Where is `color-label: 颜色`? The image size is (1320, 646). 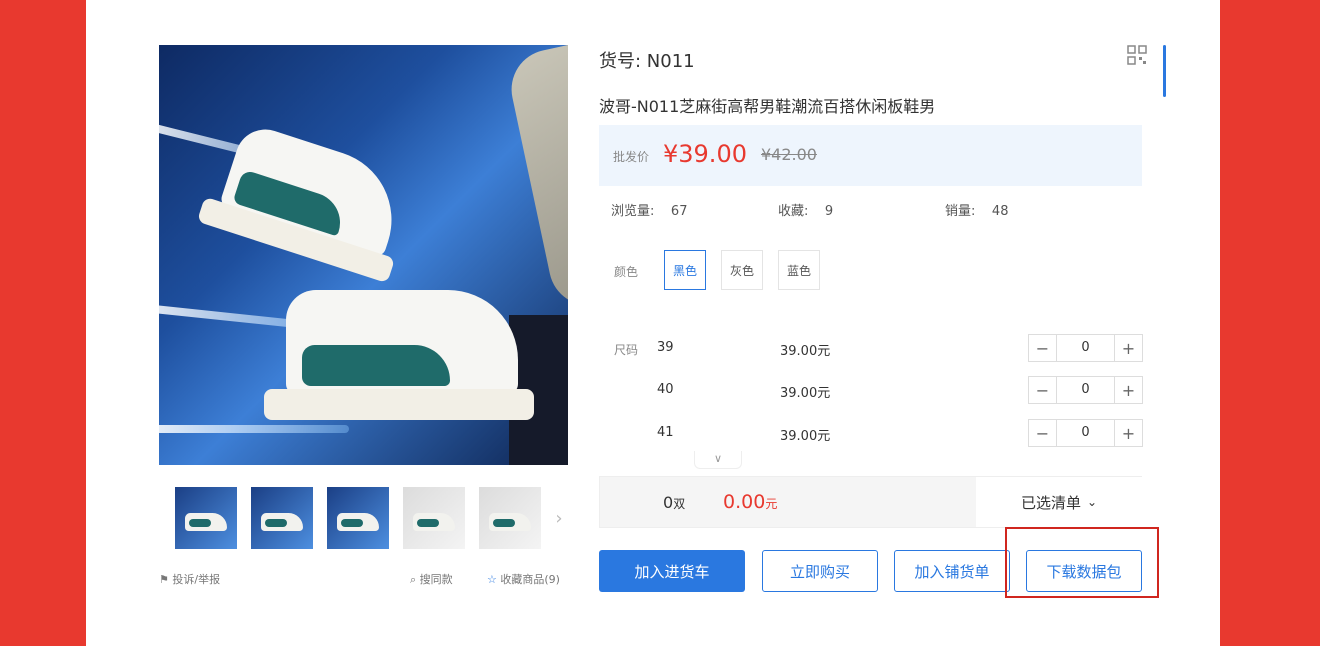 color-label: 颜色 is located at coordinates (626, 272).